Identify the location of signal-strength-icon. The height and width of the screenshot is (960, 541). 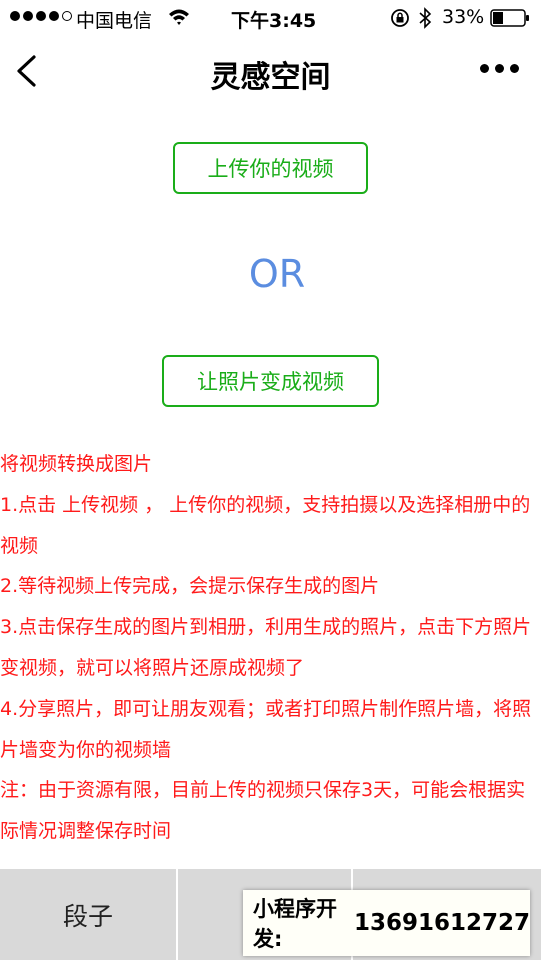
(41, 16).